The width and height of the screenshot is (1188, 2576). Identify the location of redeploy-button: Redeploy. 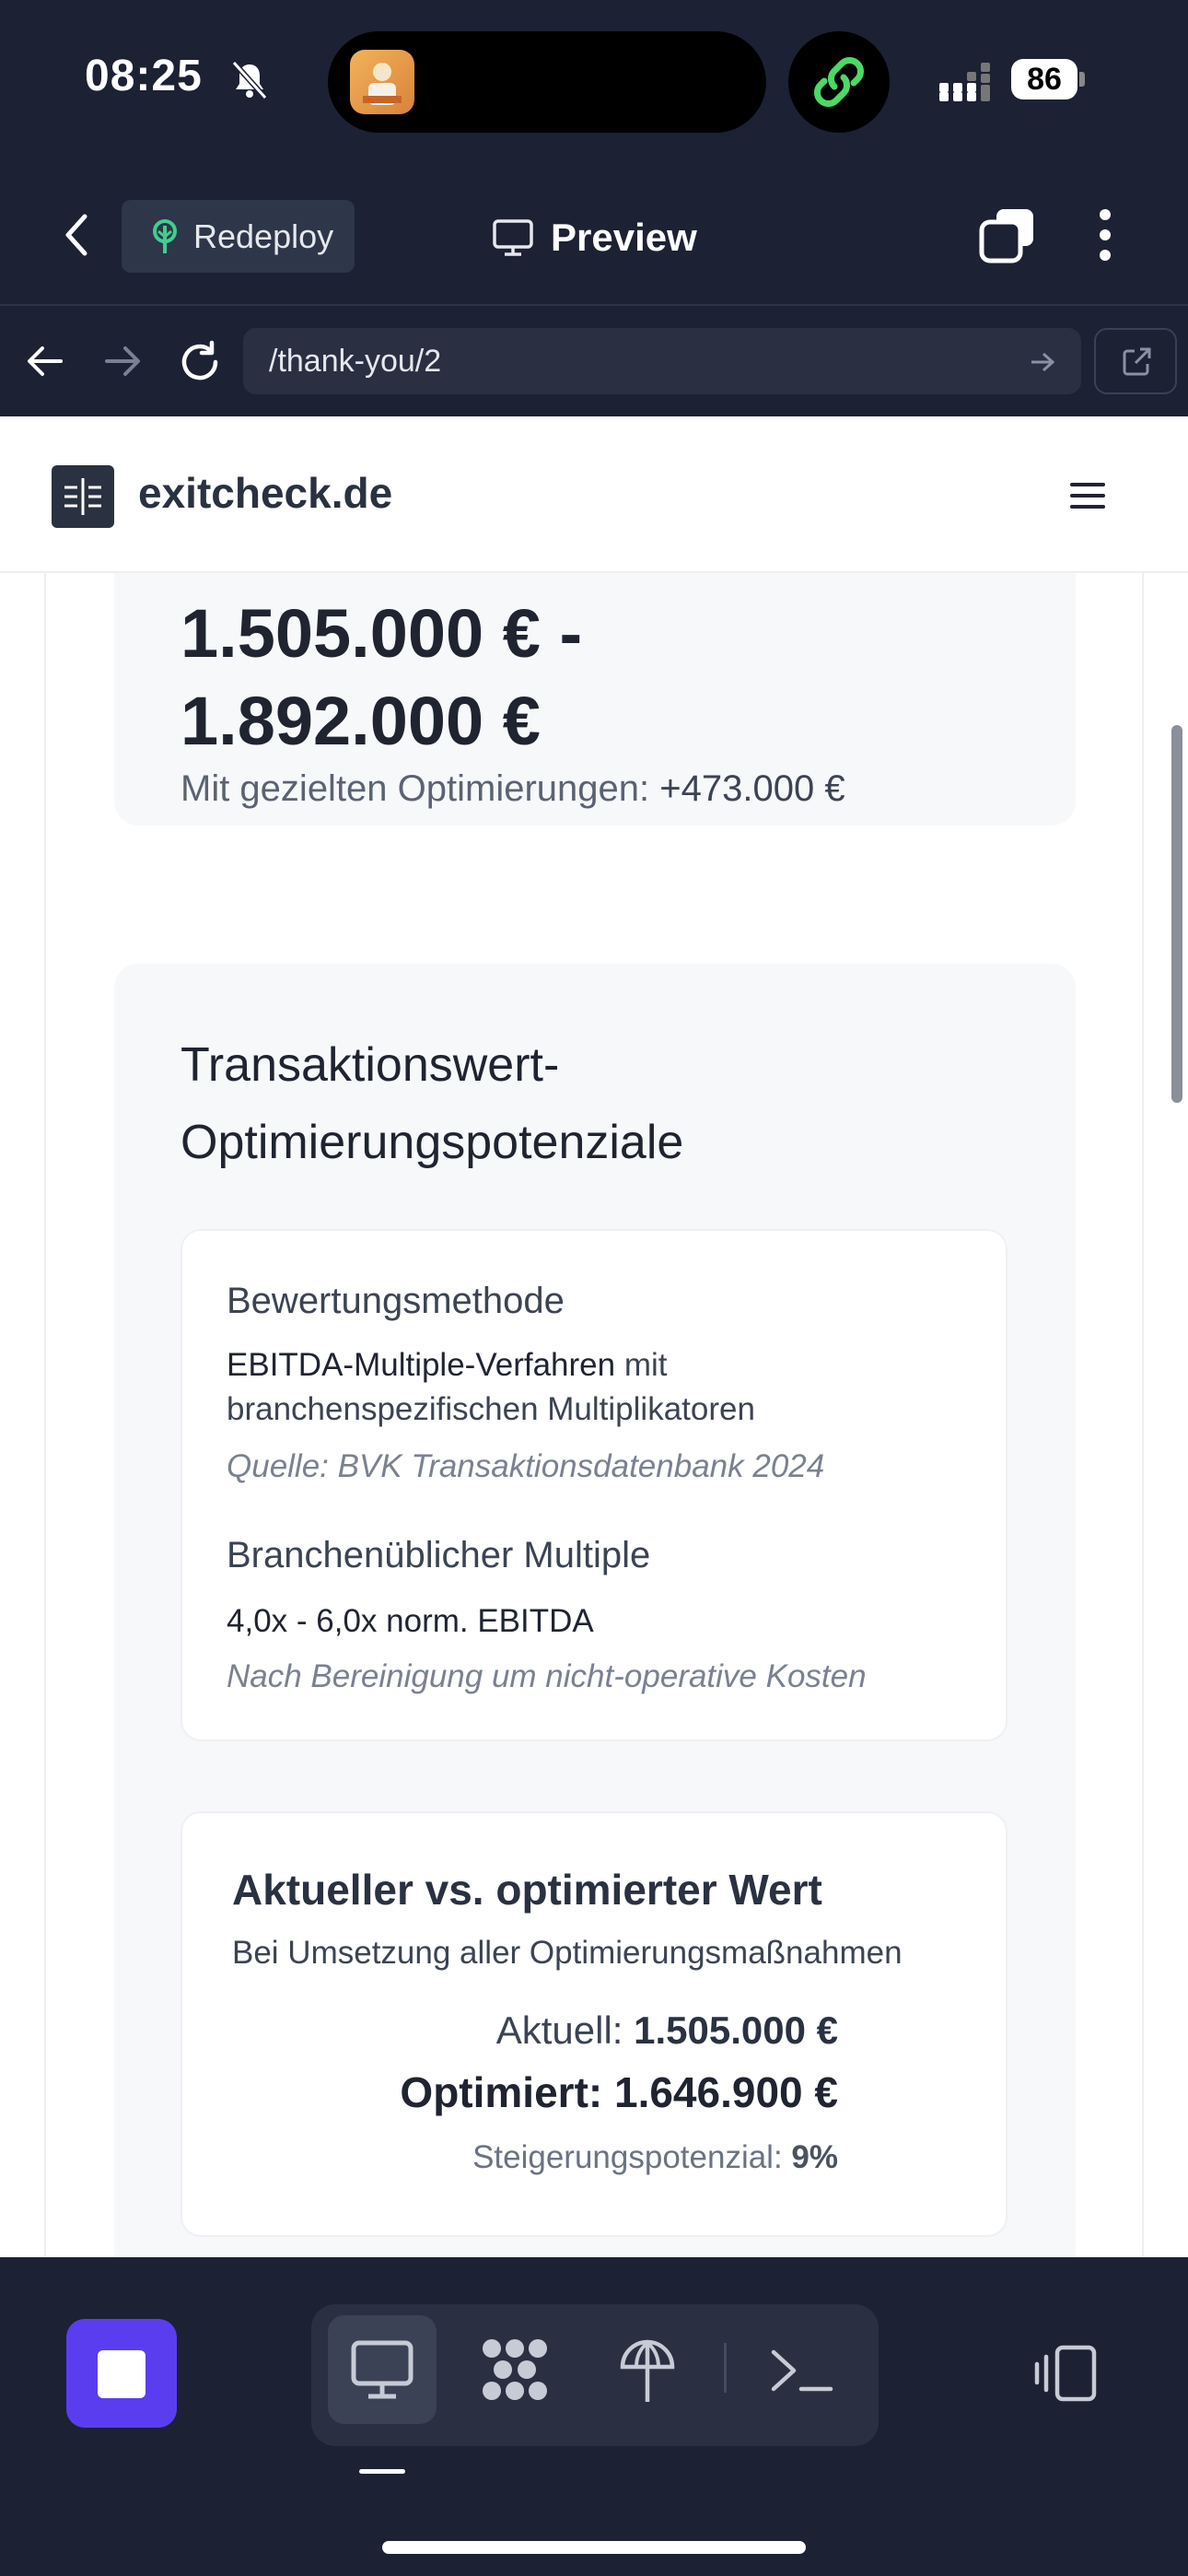
(239, 236).